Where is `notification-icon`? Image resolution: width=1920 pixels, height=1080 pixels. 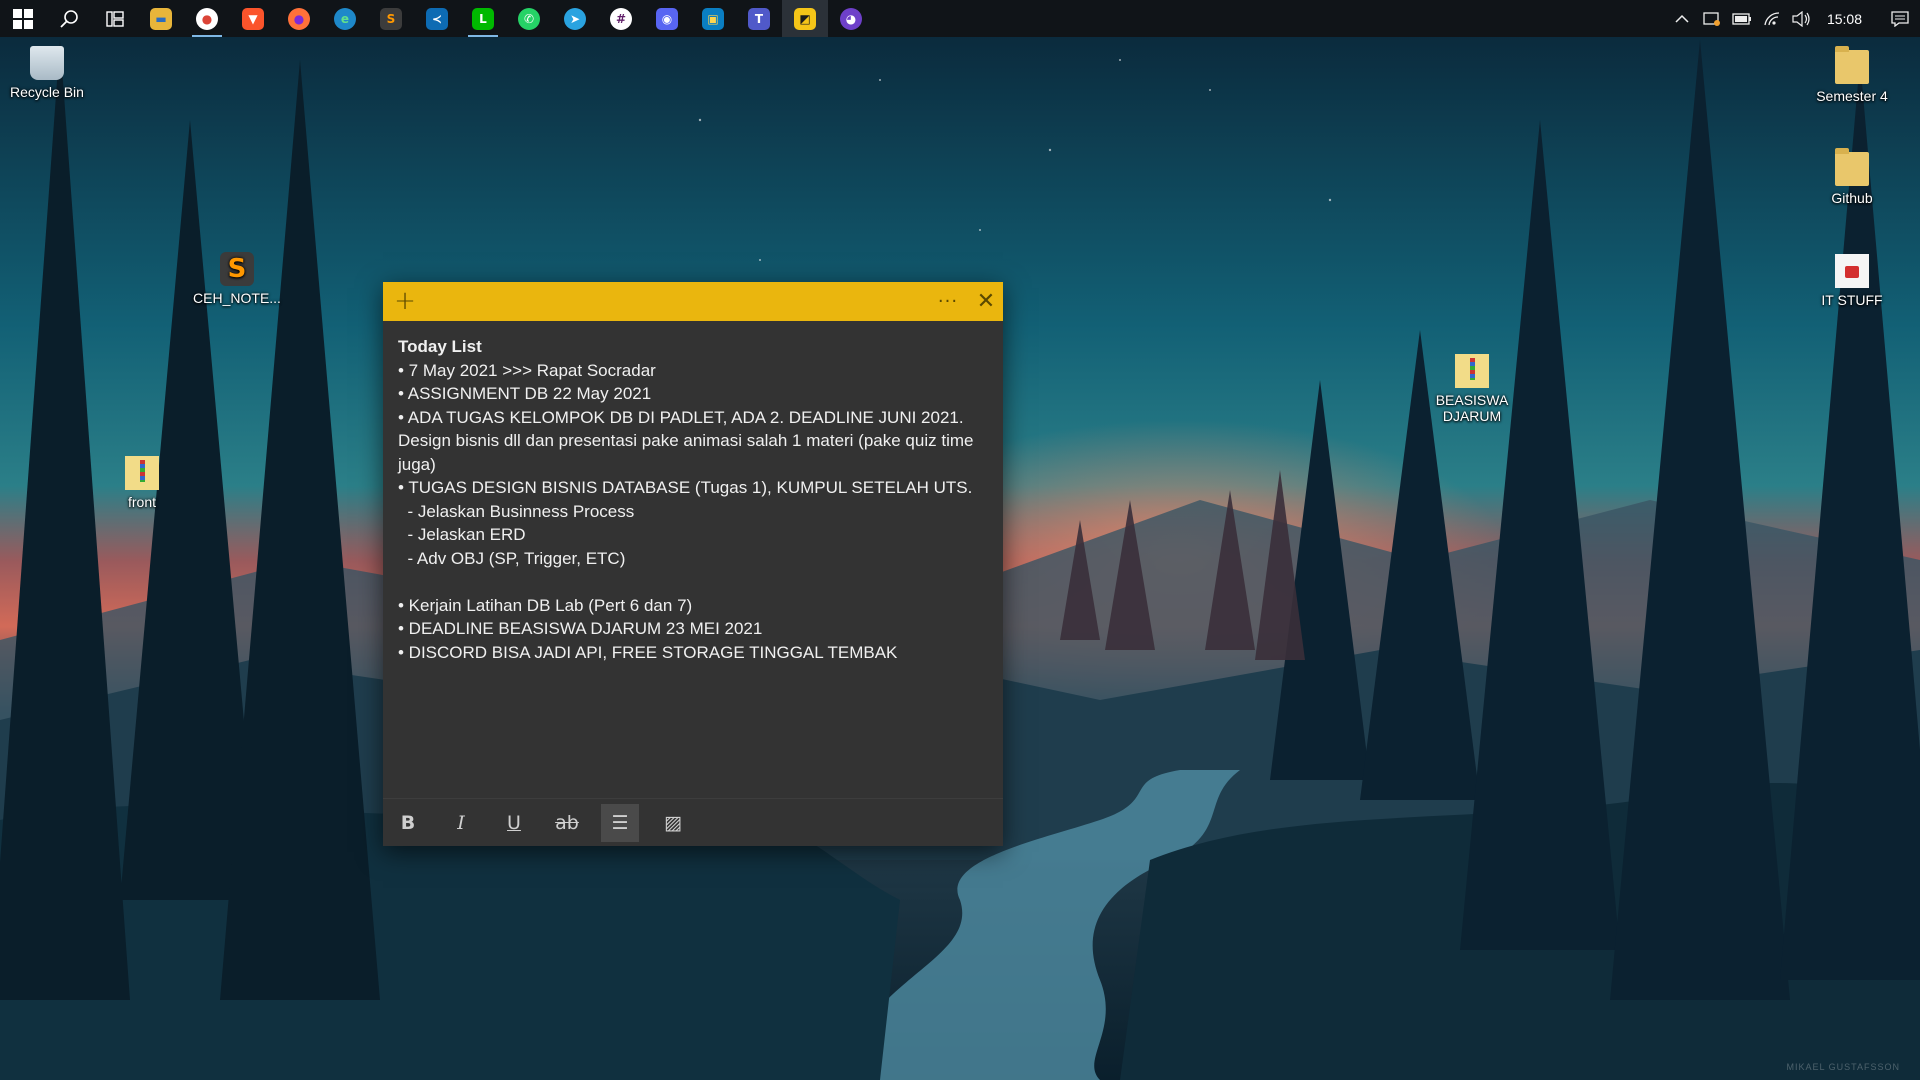 notification-icon is located at coordinates (1900, 18).